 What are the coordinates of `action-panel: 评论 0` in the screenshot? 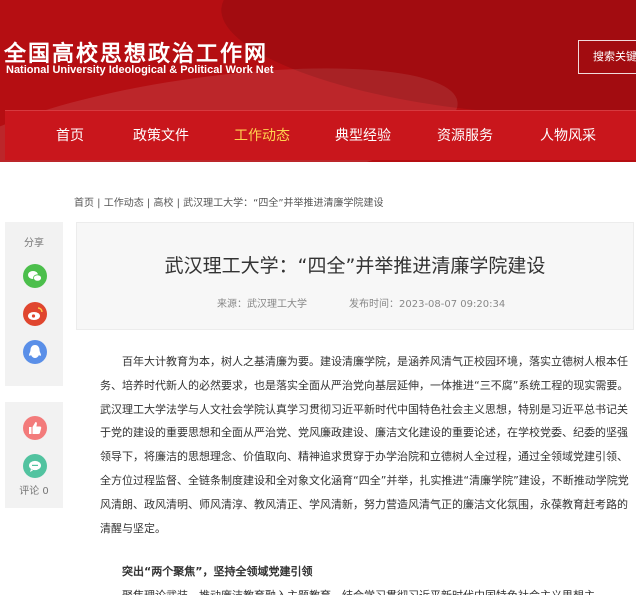 It's located at (34, 455).